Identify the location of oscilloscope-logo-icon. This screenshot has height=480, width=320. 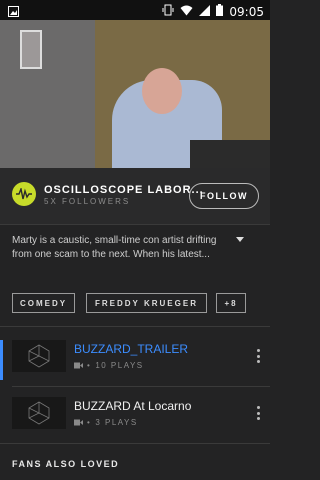
(24, 194).